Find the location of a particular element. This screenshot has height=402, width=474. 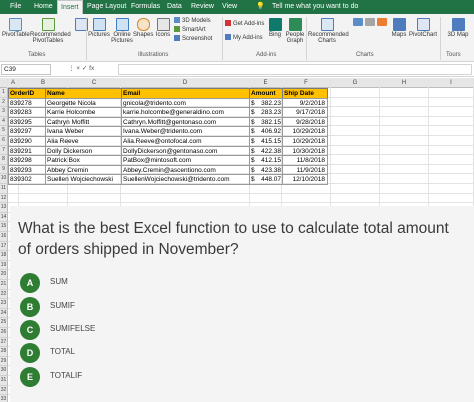

tab-file: File is located at coordinates (15, 7).